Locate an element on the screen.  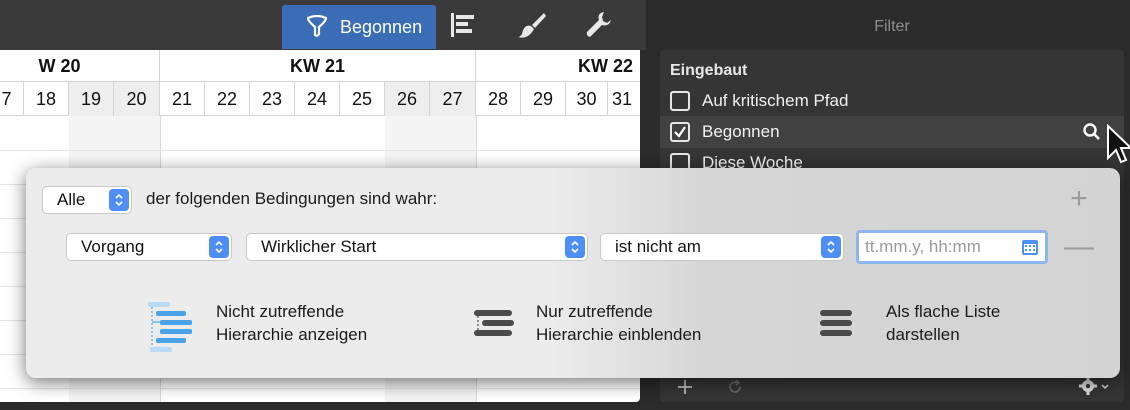
checkmark-icon is located at coordinates (680, 132).